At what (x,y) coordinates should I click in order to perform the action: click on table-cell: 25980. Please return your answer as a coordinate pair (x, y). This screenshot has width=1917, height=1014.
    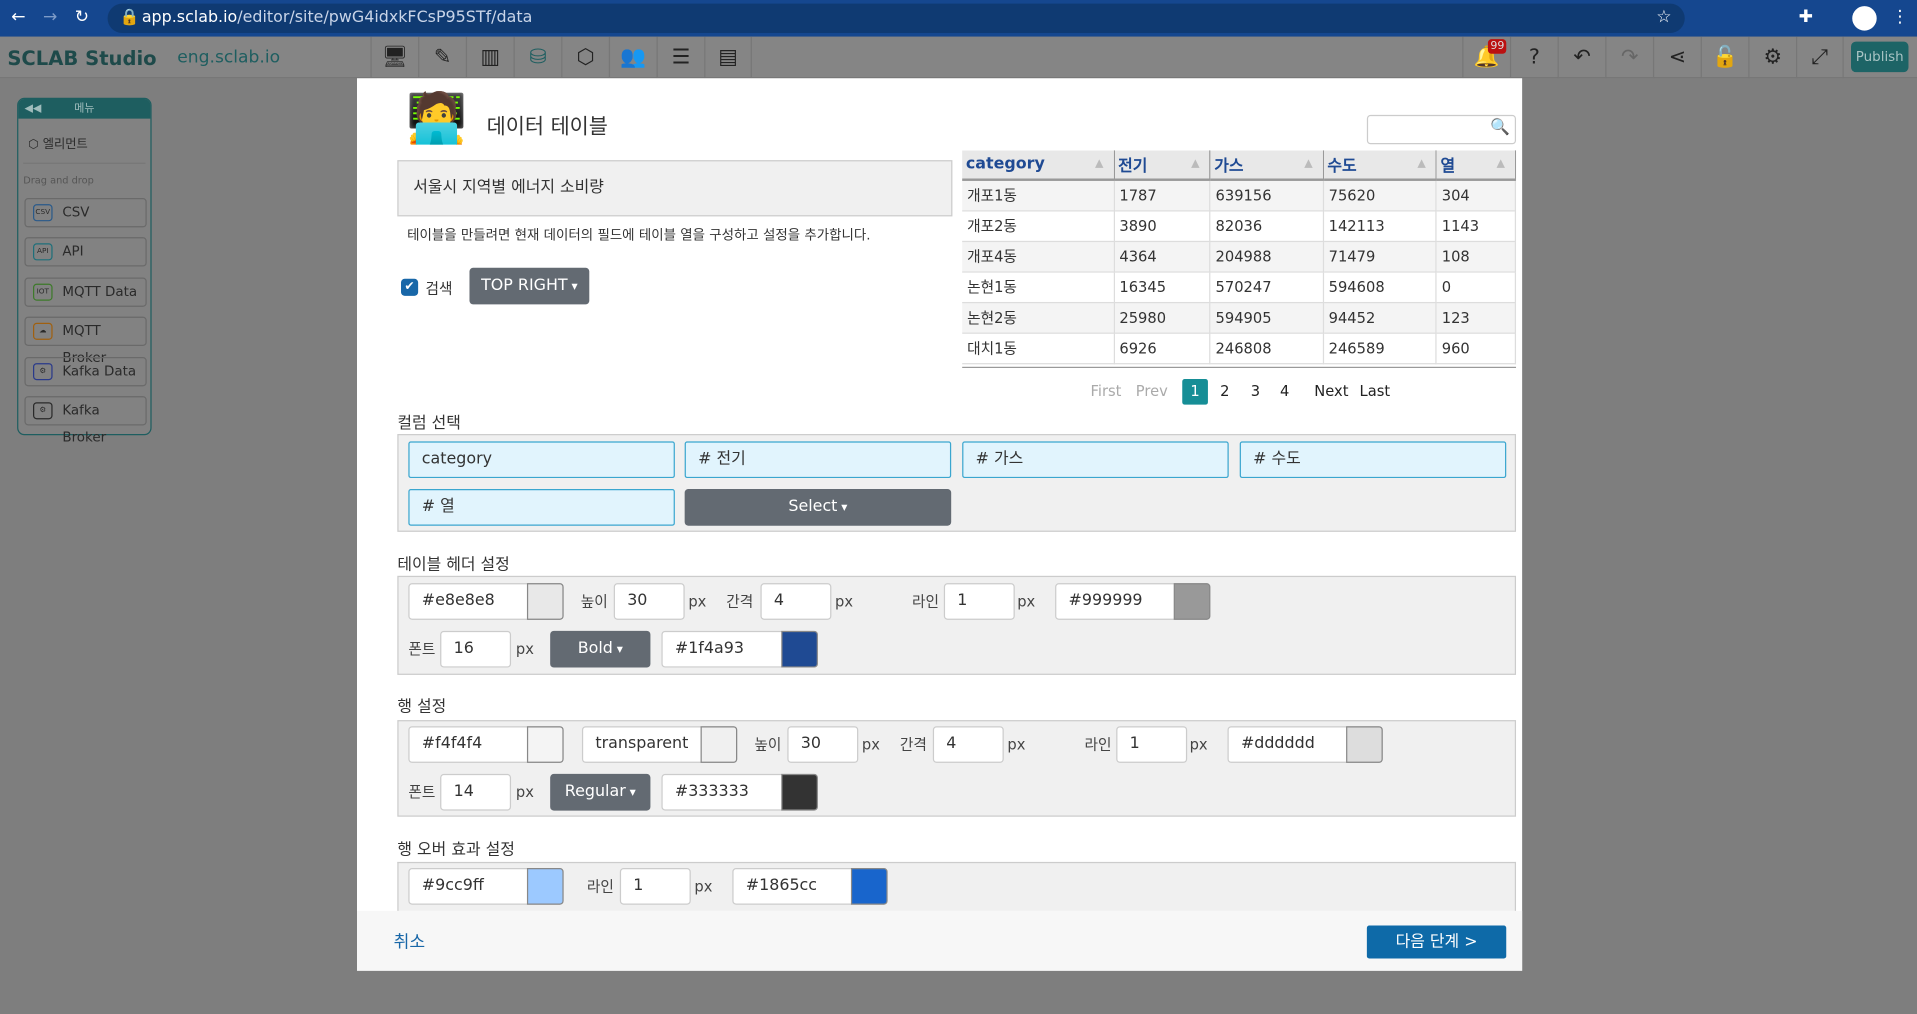
    Looking at the image, I should click on (1162, 317).